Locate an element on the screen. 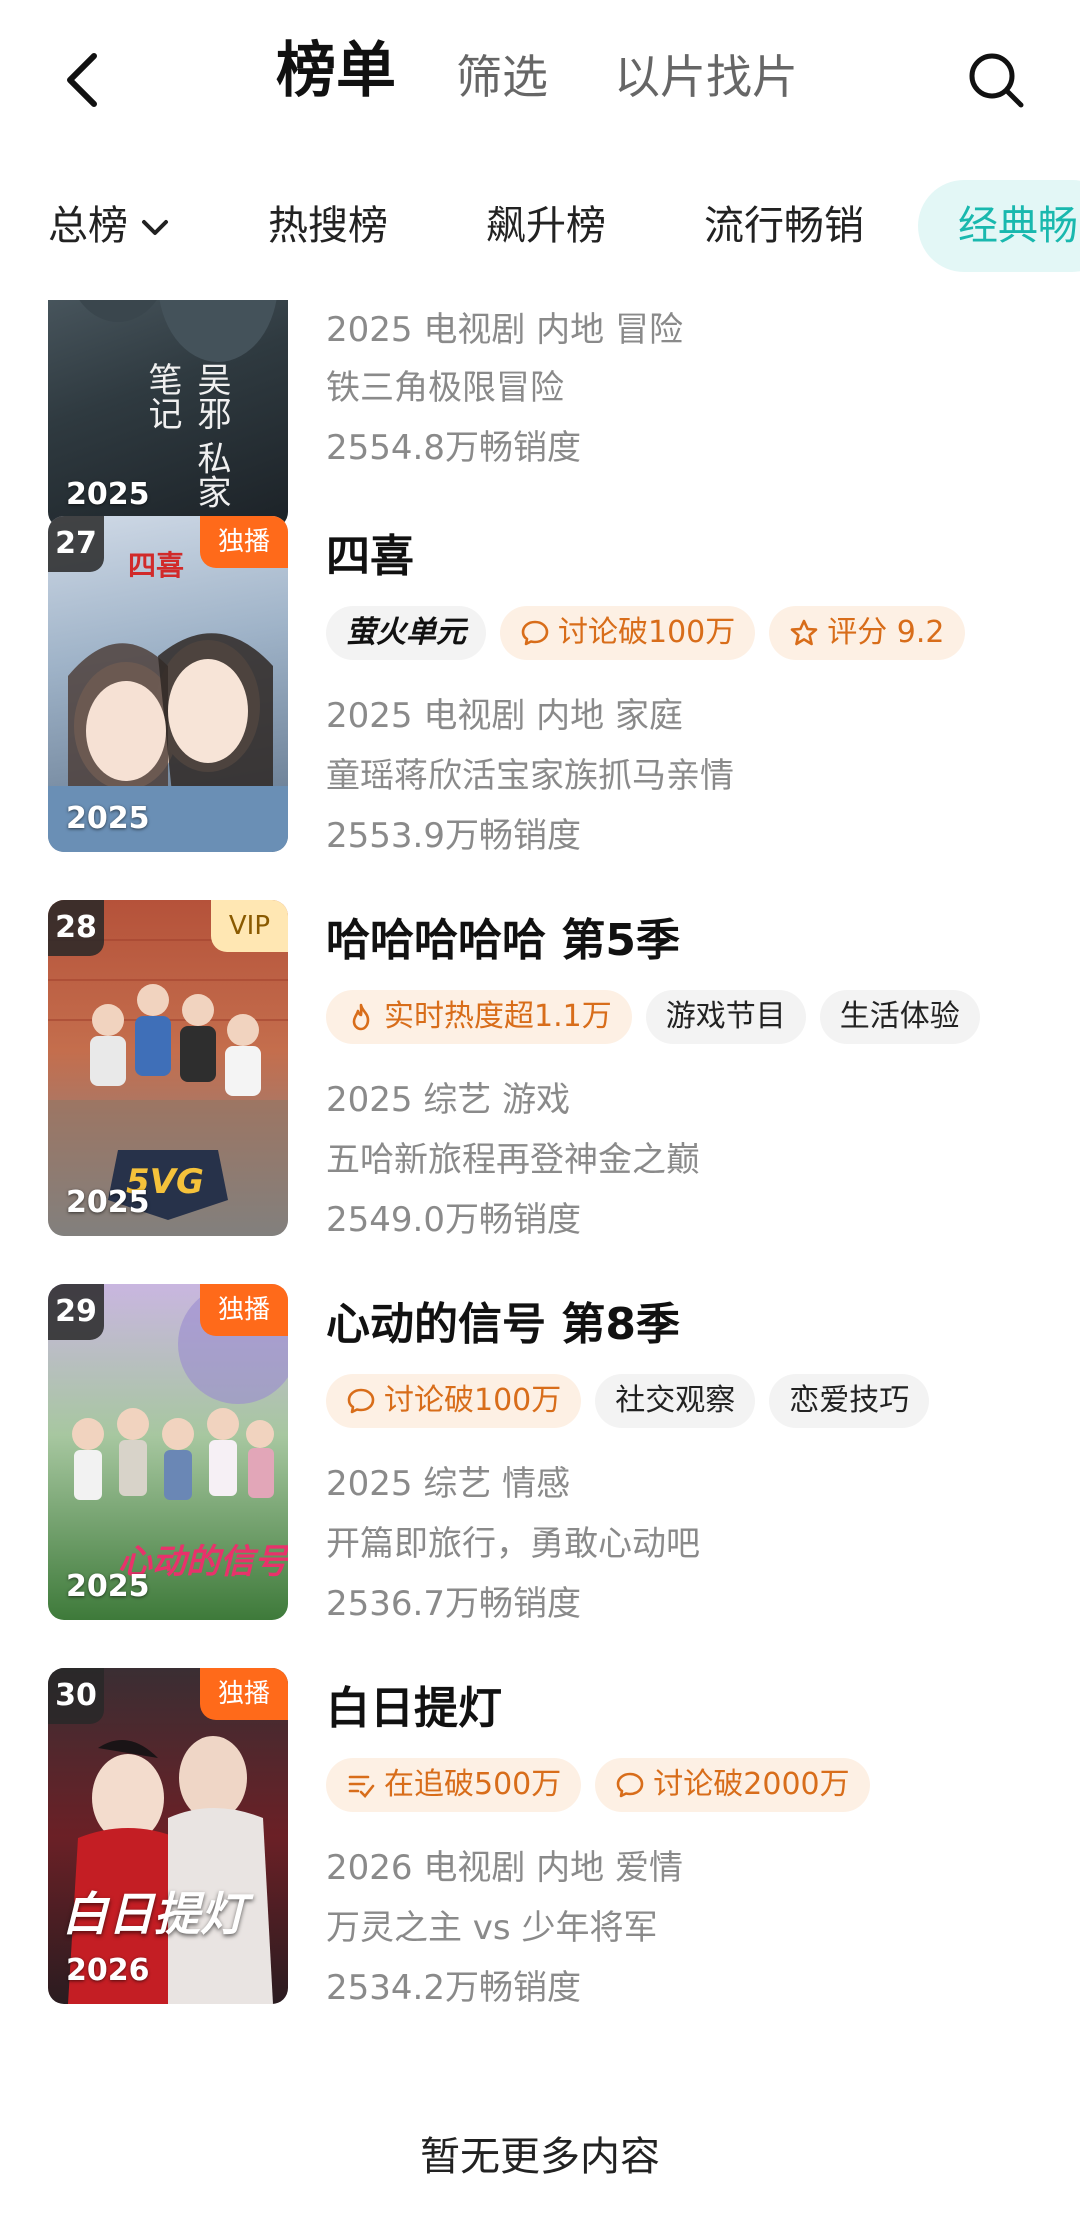 Image resolution: width=1080 pixels, height=2237 pixels. tag-row: 实时热度超1.1万 游戏节目 生活体验 is located at coordinates (653, 1017).